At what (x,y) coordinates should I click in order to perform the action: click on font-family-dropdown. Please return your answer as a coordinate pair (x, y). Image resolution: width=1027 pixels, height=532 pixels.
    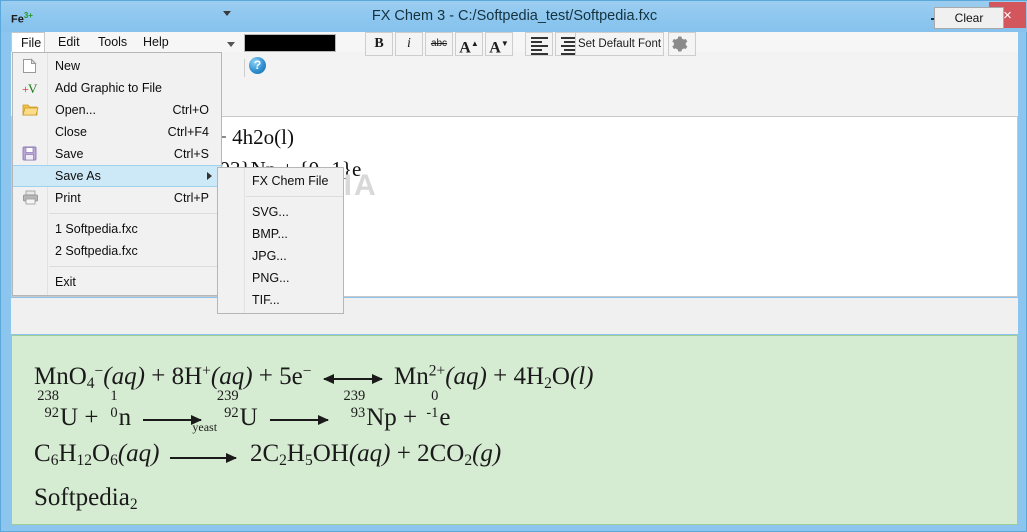
    Looking at the image, I should click on (231, 44).